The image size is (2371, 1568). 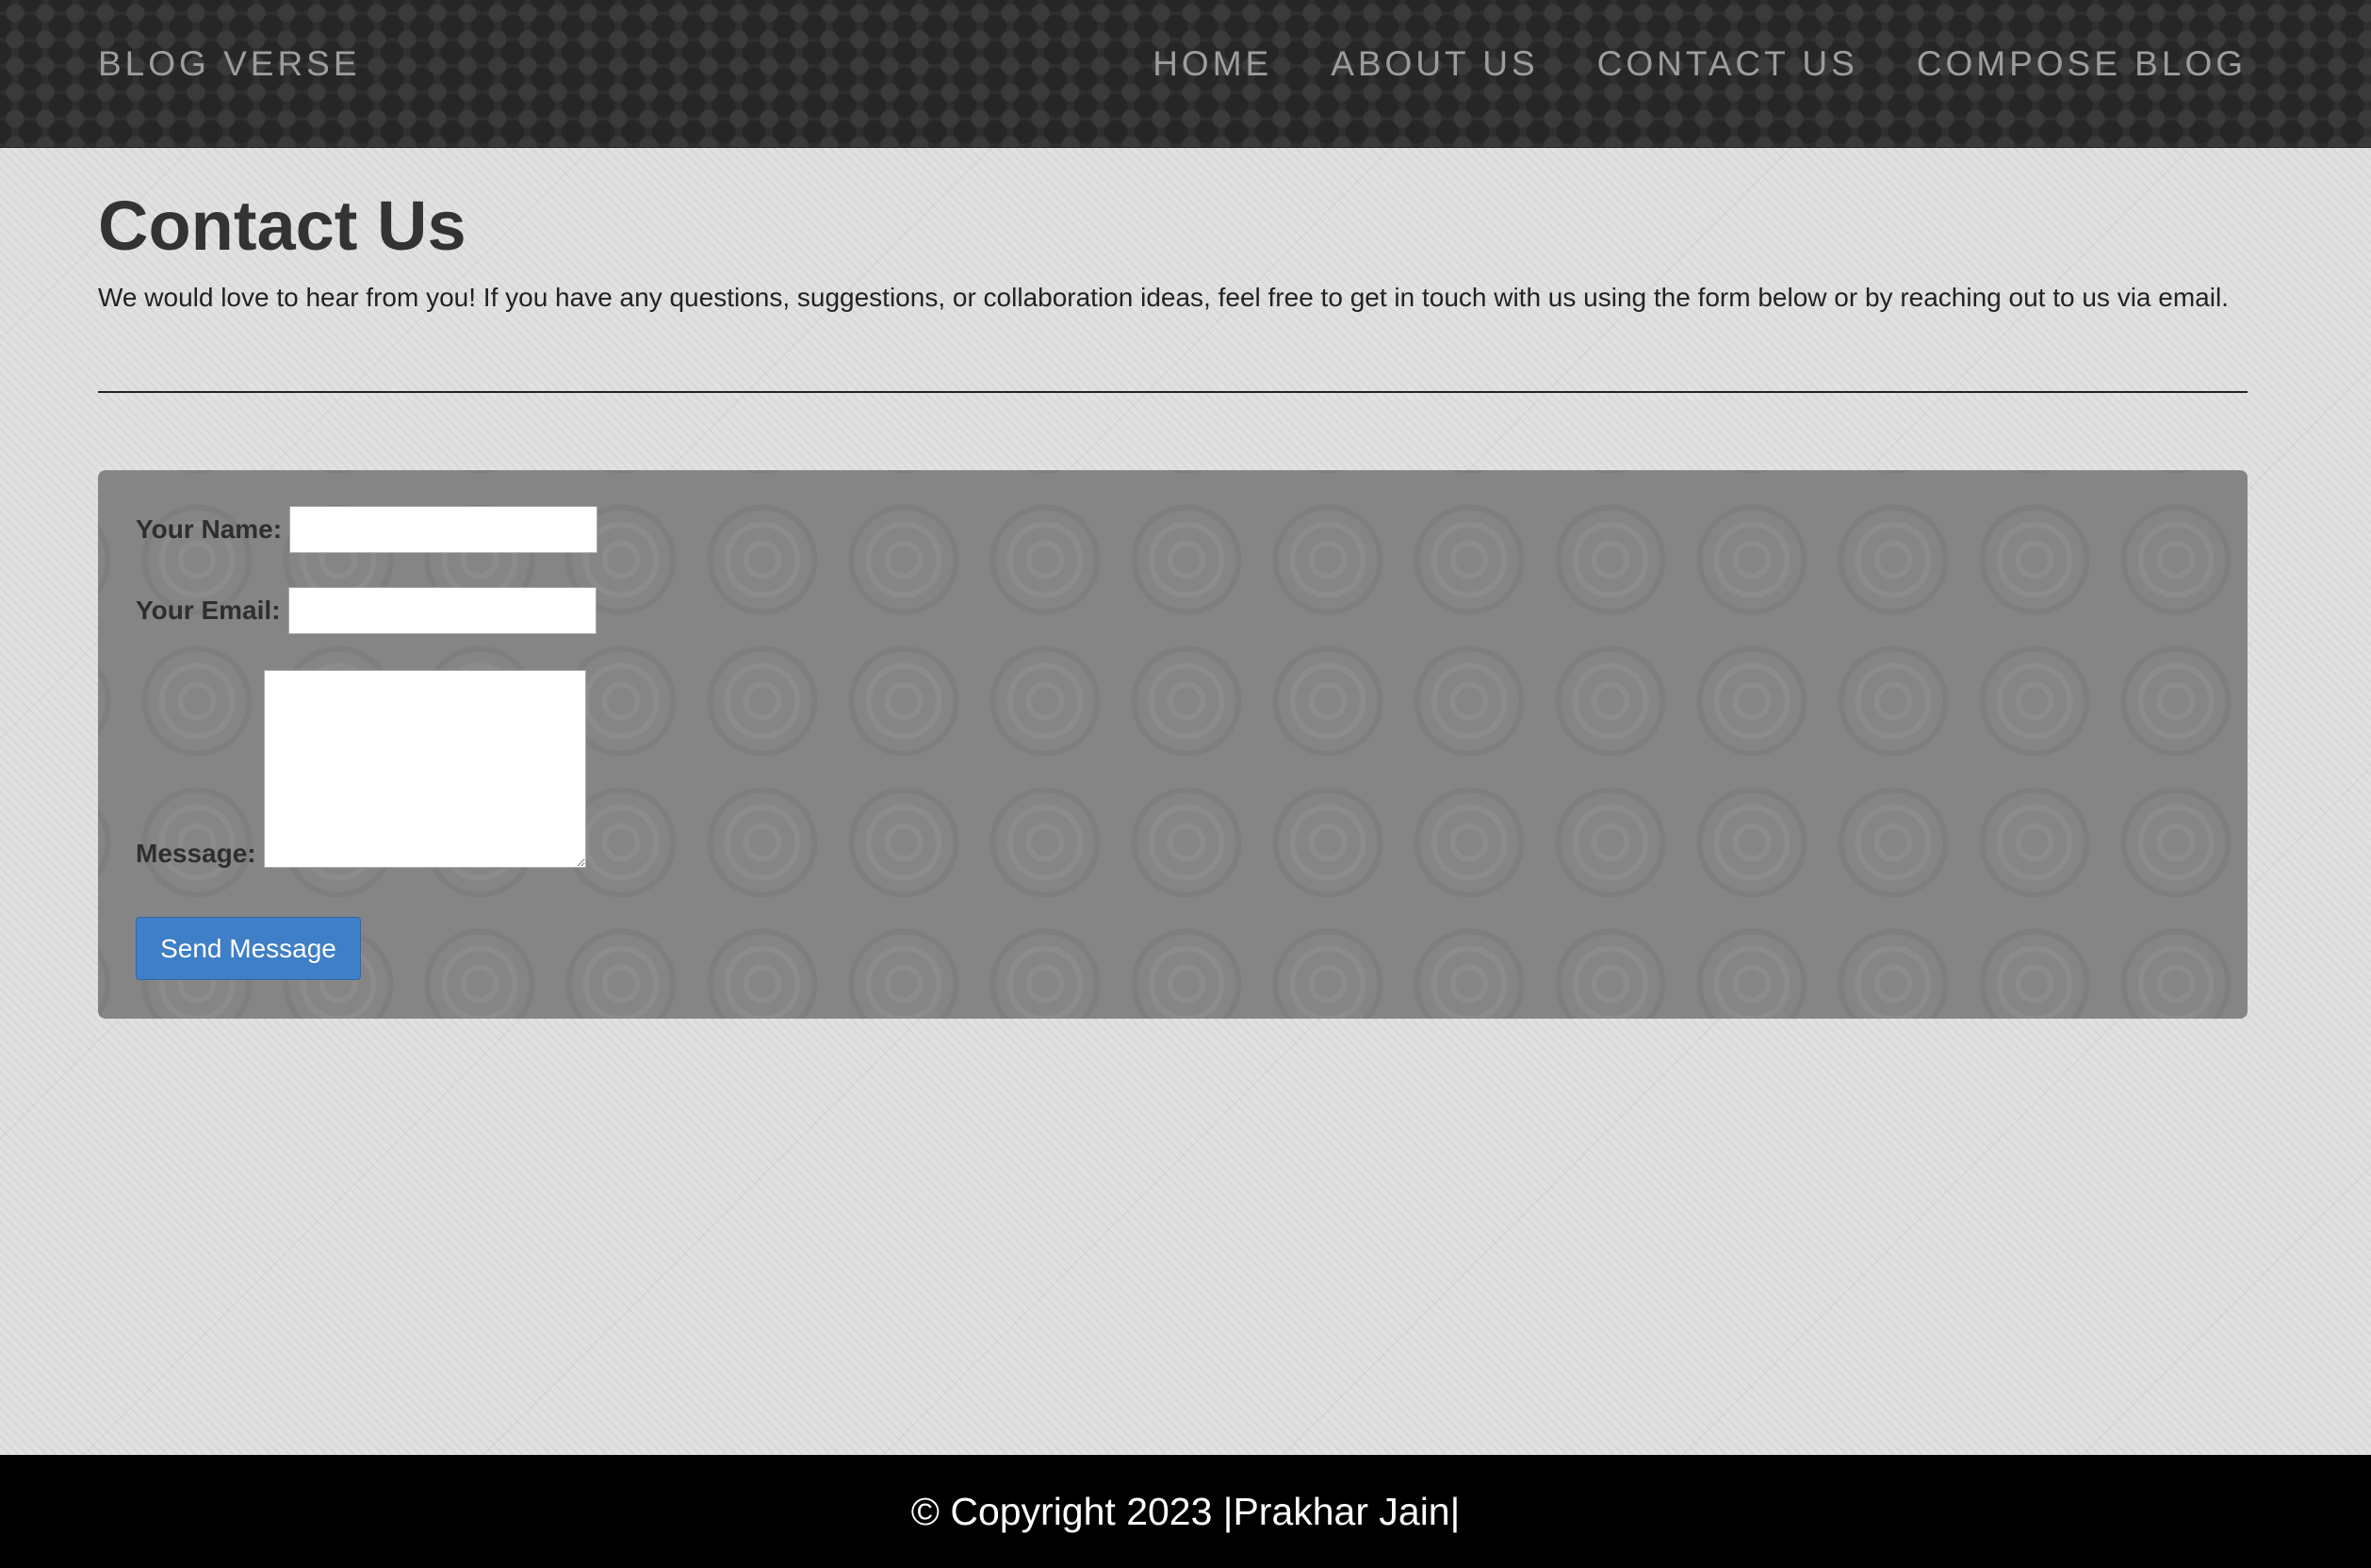 I want to click on brand-logo-link: BLOG VERSE, so click(x=229, y=64).